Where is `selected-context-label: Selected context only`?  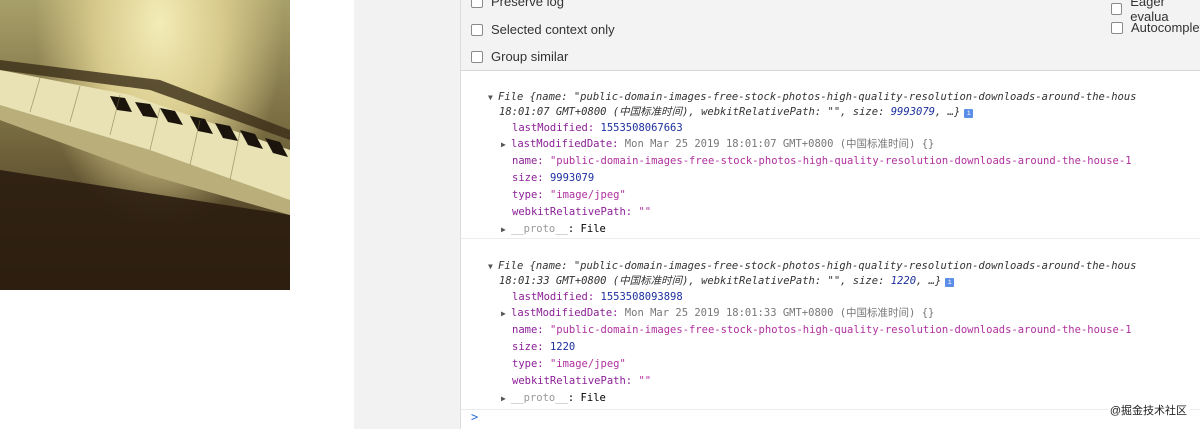
selected-context-label: Selected context only is located at coordinates (553, 29).